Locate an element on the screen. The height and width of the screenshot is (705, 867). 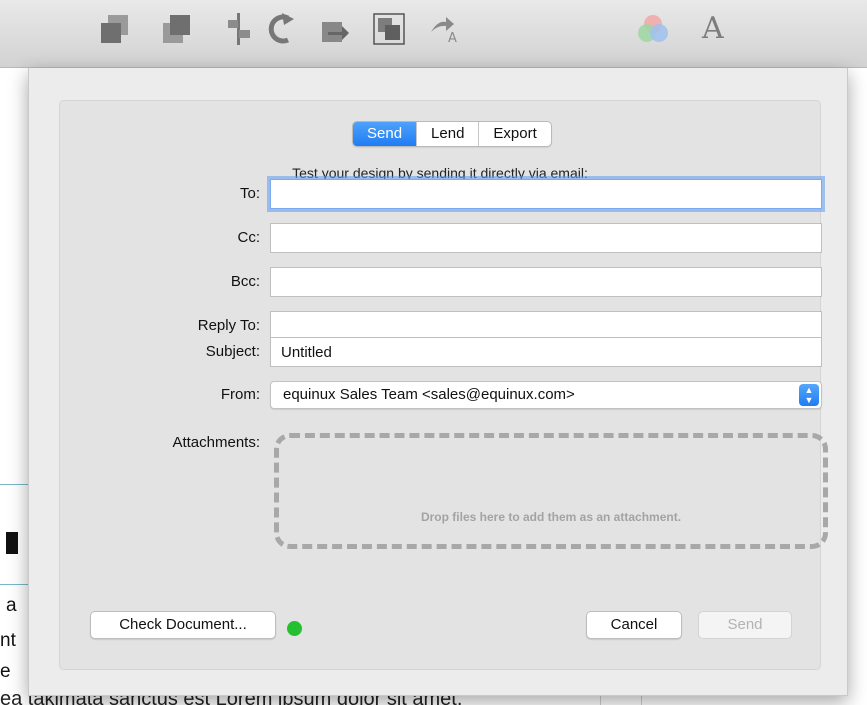
toolbar: A A is located at coordinates (433, 34).